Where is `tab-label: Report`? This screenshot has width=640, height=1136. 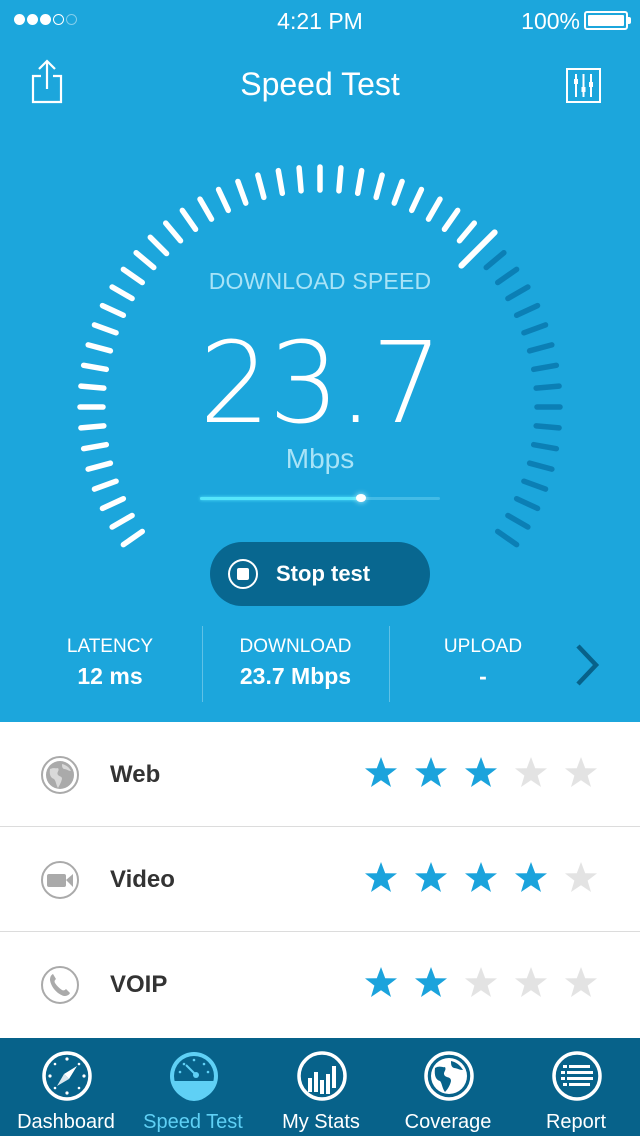
tab-label: Report is located at coordinates (576, 1122).